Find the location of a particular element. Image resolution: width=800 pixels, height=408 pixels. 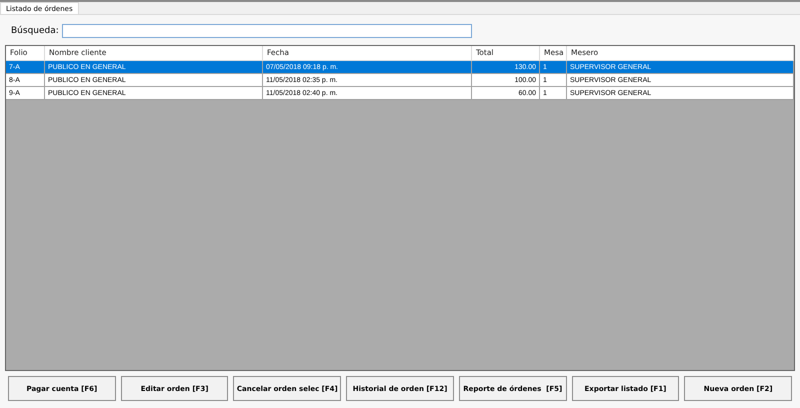

search-field is located at coordinates (267, 31).